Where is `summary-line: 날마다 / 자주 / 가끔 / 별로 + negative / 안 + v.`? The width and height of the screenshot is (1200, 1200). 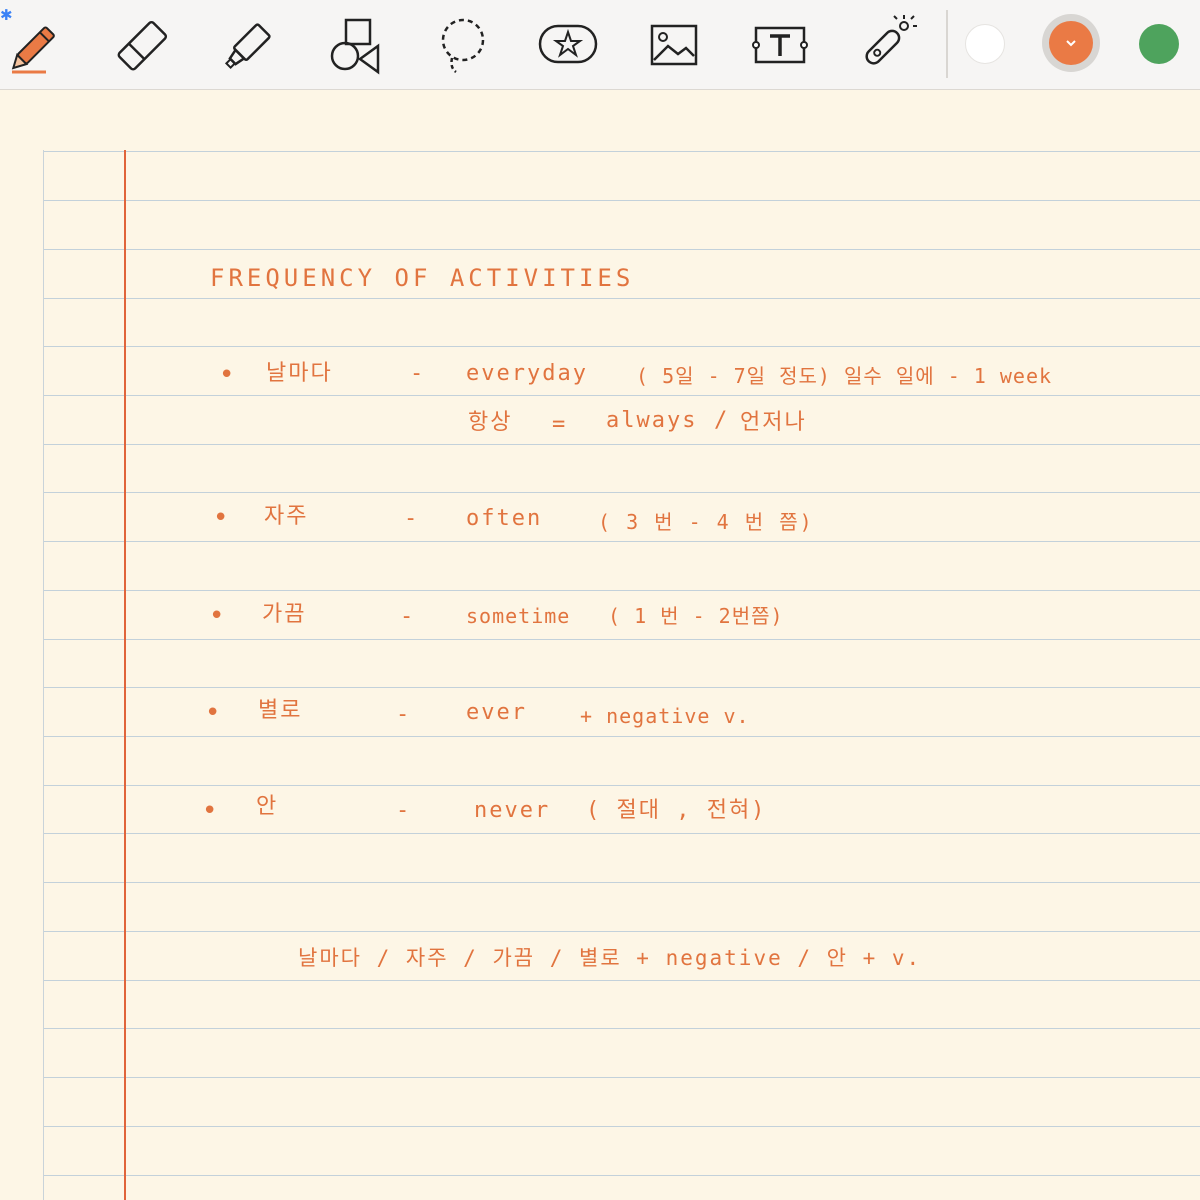
summary-line: 날마다 / 자주 / 가끔 / 별로 + negative / 안 + v. is located at coordinates (610, 958).